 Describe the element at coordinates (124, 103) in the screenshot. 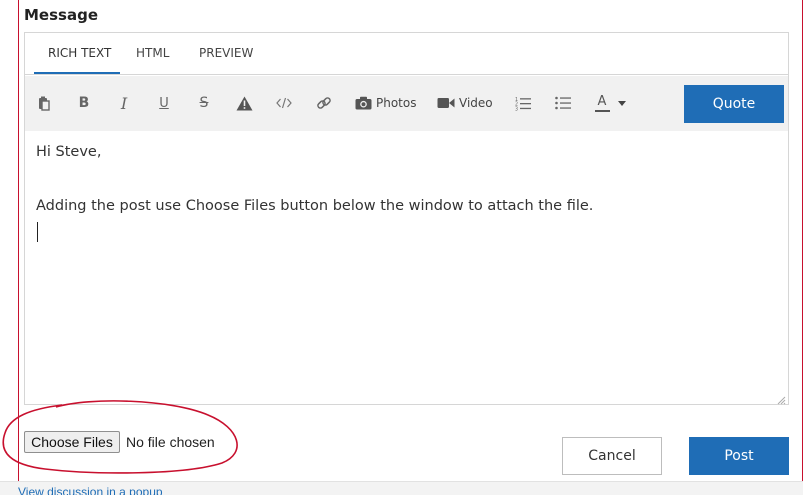

I see `italic-icon: I` at that location.